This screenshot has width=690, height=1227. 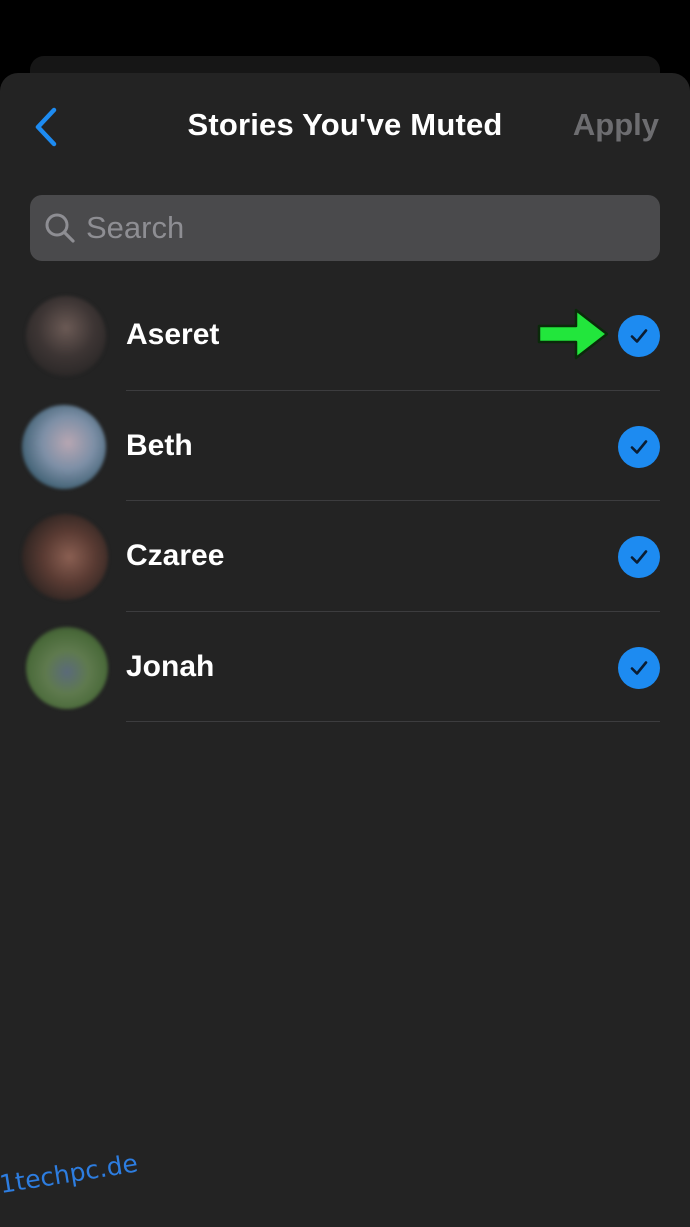 I want to click on contact-name: Jonah, so click(x=170, y=666).